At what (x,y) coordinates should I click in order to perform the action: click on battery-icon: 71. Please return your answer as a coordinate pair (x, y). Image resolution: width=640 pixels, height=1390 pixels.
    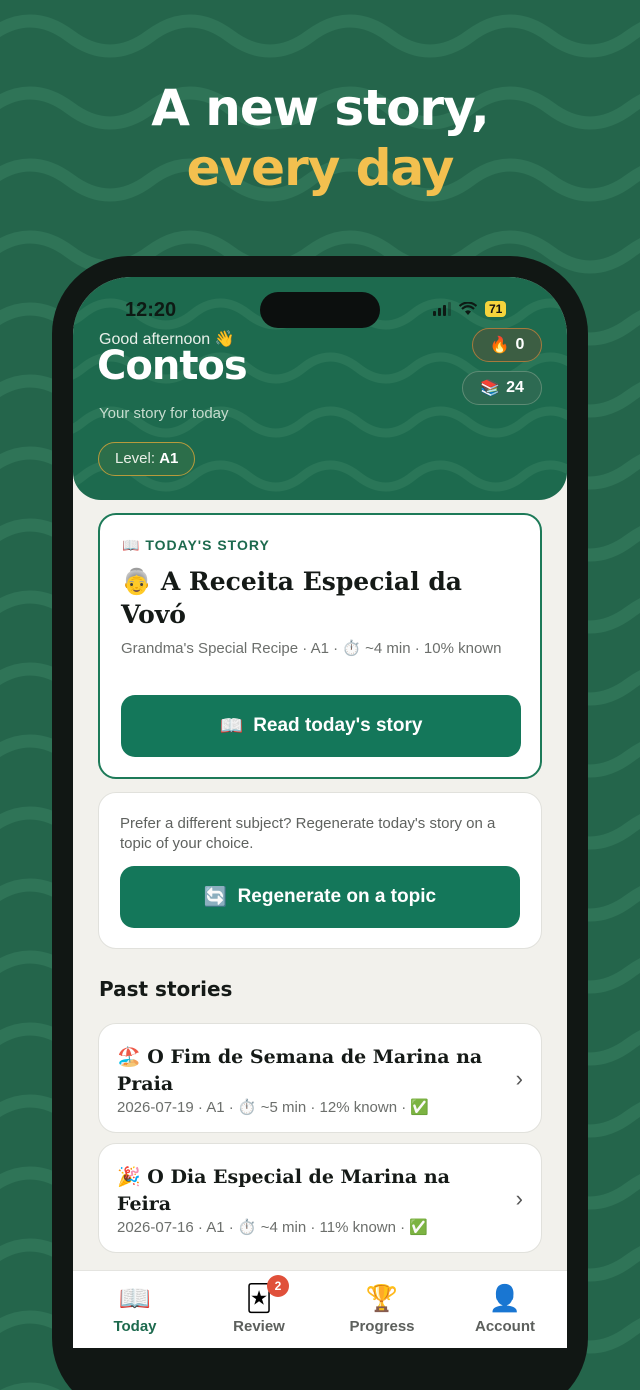
    Looking at the image, I should click on (496, 309).